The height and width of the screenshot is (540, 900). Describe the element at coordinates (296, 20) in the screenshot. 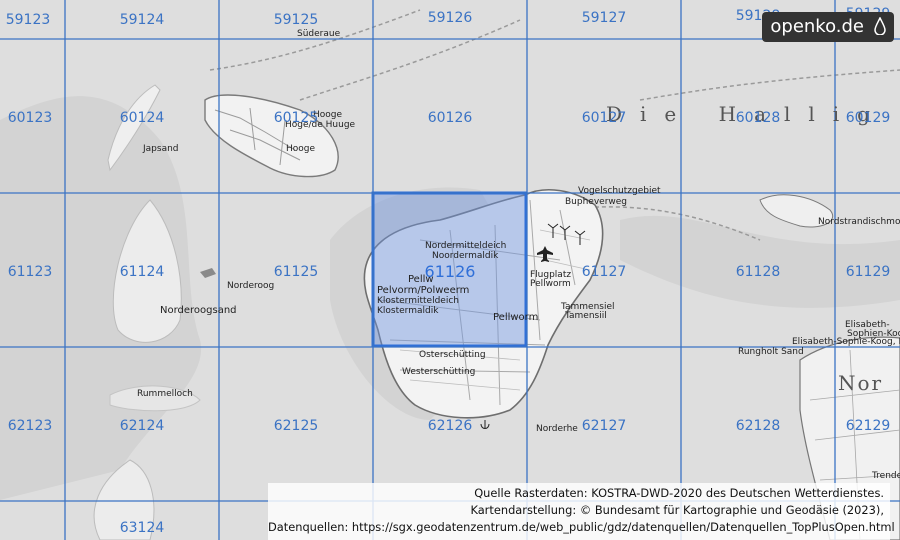

I see `cell-label: 59125` at that location.